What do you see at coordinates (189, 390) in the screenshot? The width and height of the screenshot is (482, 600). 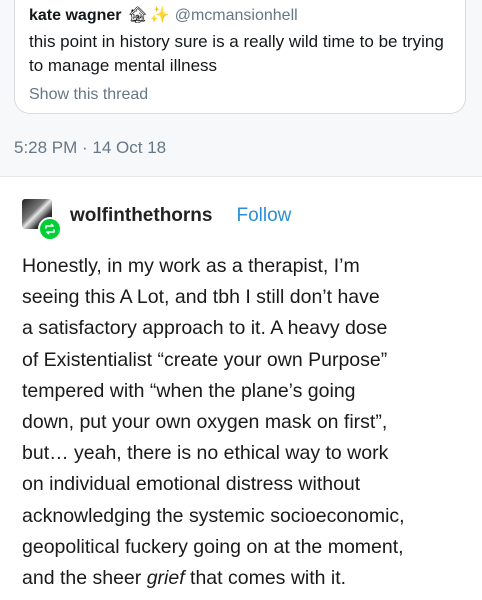 I see `post-body-line: tempered with “when the plane’s going` at bounding box center [189, 390].